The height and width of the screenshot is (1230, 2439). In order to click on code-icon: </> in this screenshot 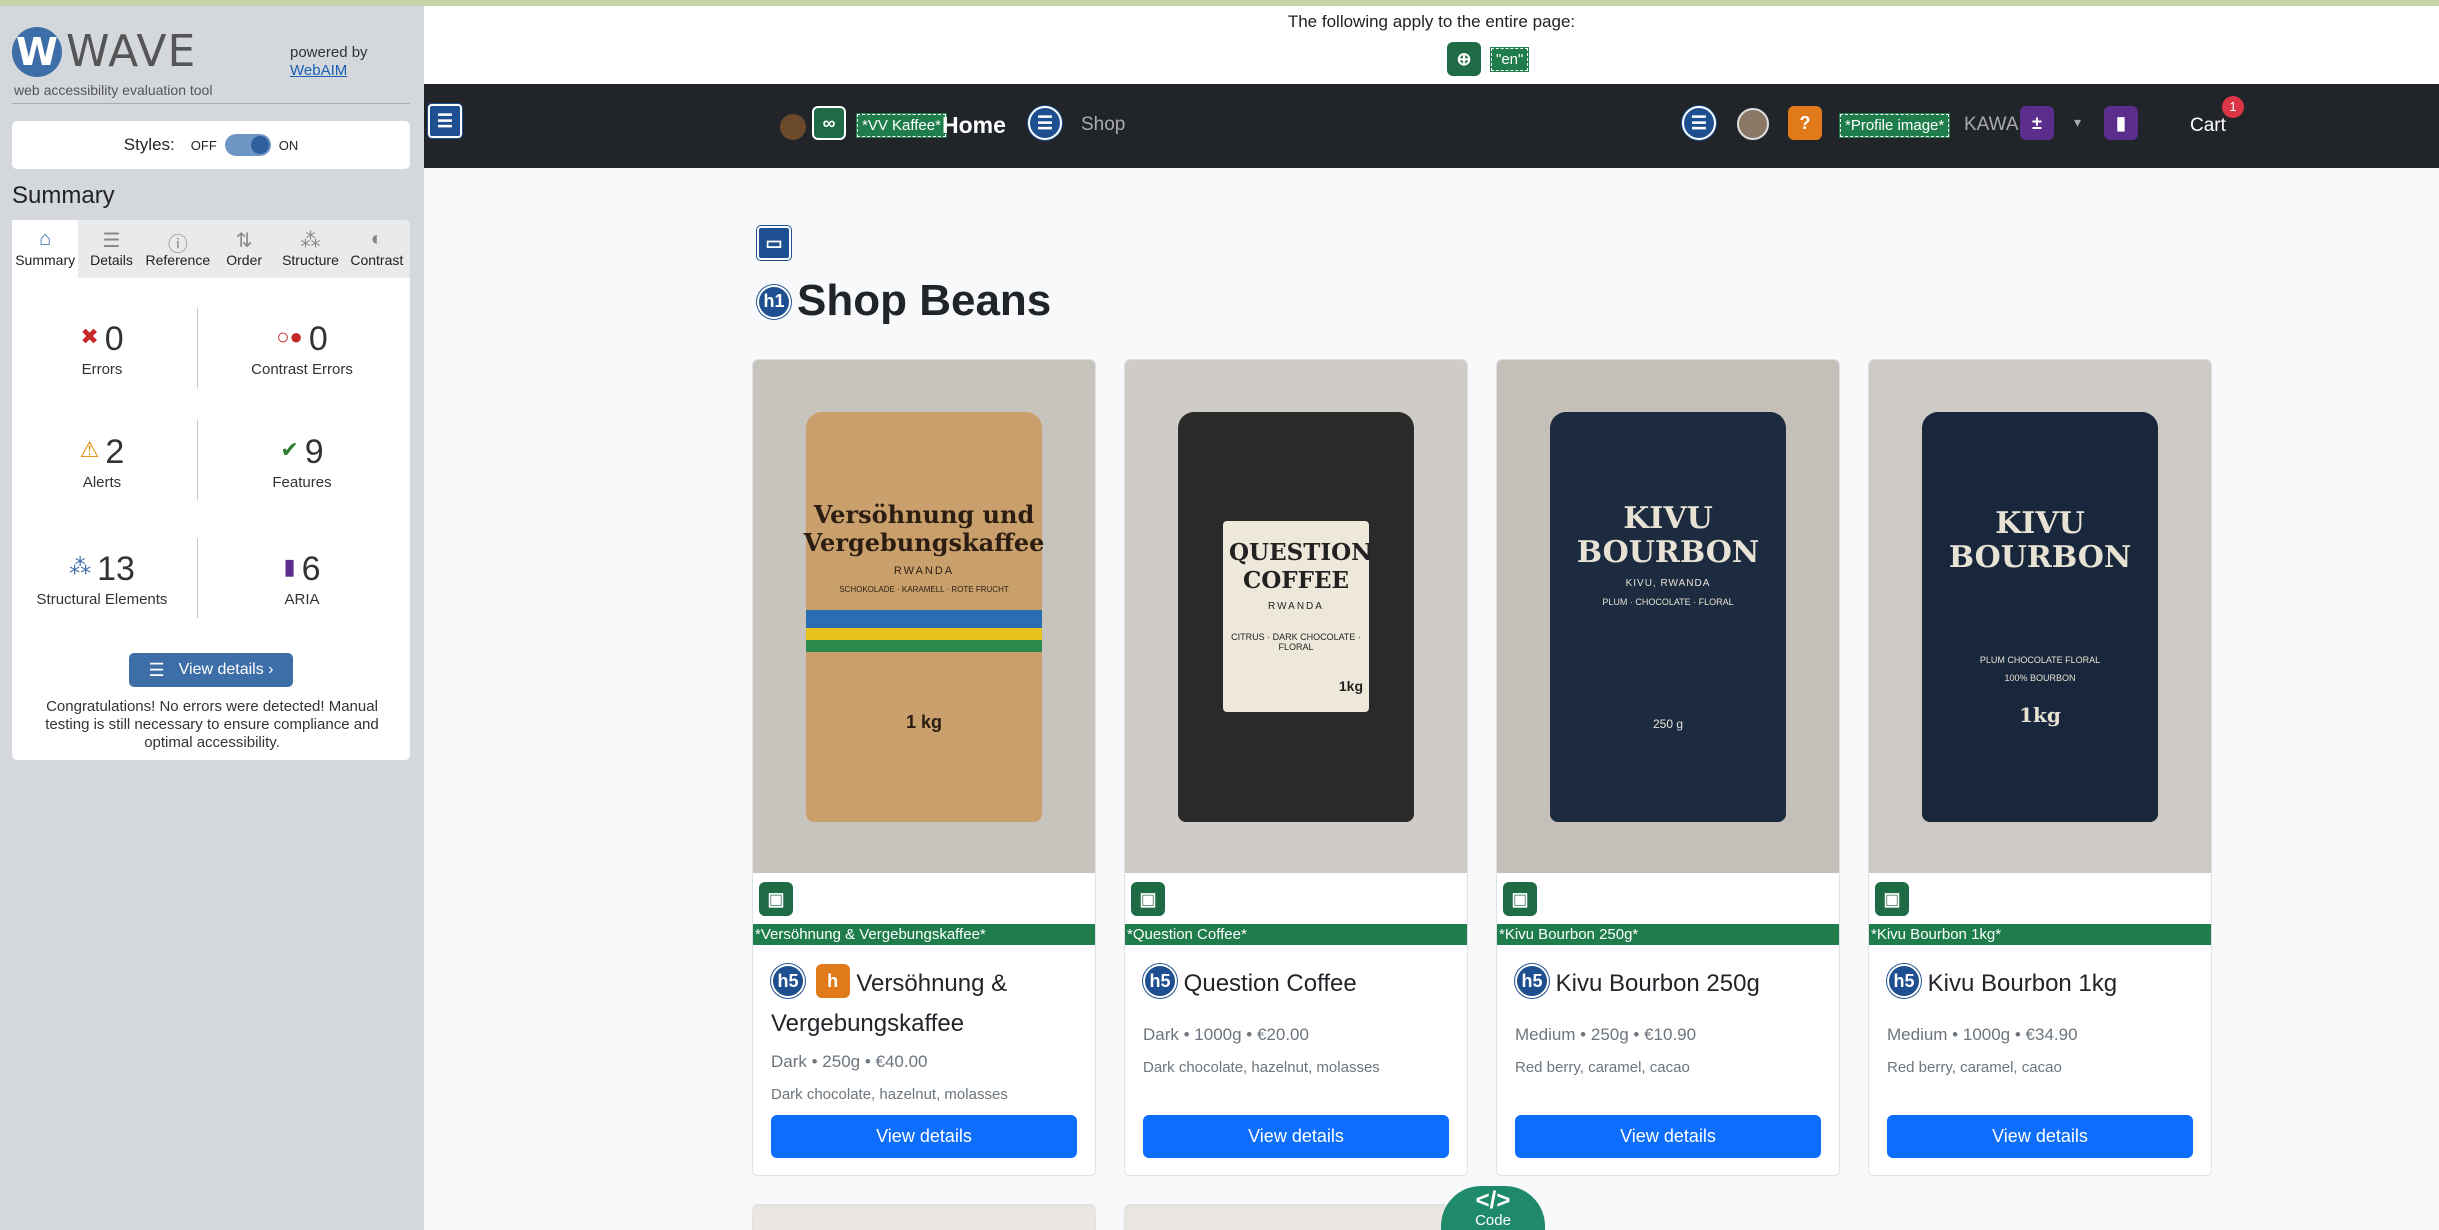, I will do `click(1493, 1200)`.